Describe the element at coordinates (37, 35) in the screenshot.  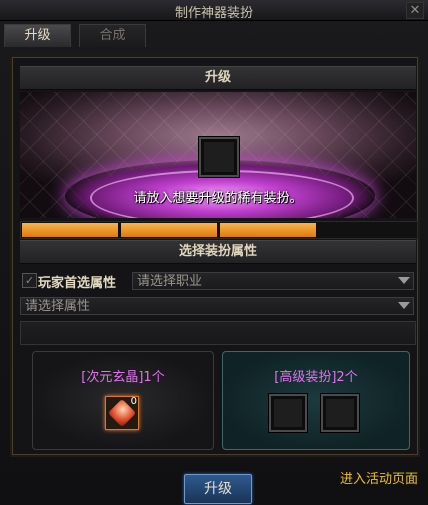
I see `tab-upgrade: 升级` at that location.